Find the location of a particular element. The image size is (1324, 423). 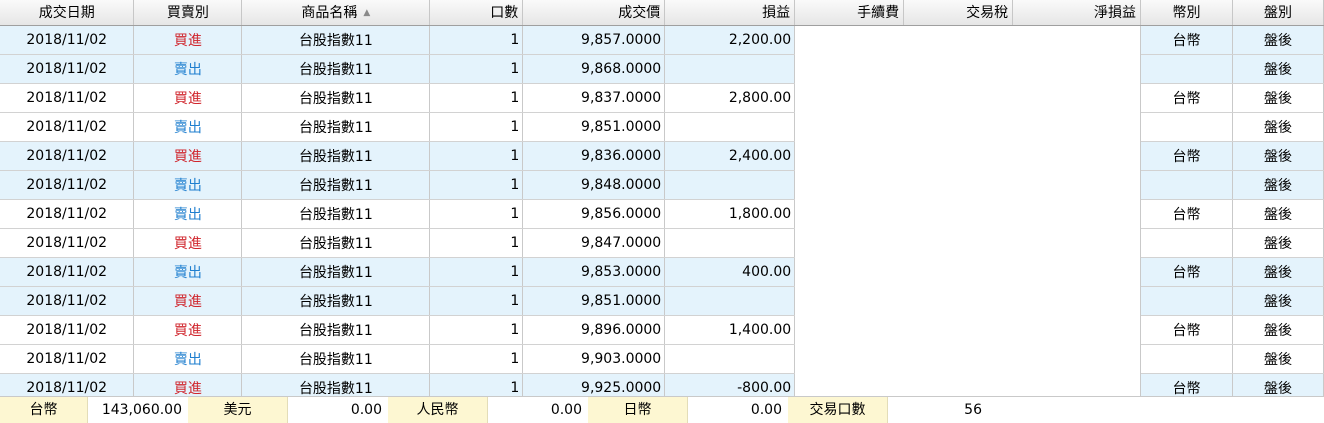

column-header-tax: 交易稅 is located at coordinates (958, 13).